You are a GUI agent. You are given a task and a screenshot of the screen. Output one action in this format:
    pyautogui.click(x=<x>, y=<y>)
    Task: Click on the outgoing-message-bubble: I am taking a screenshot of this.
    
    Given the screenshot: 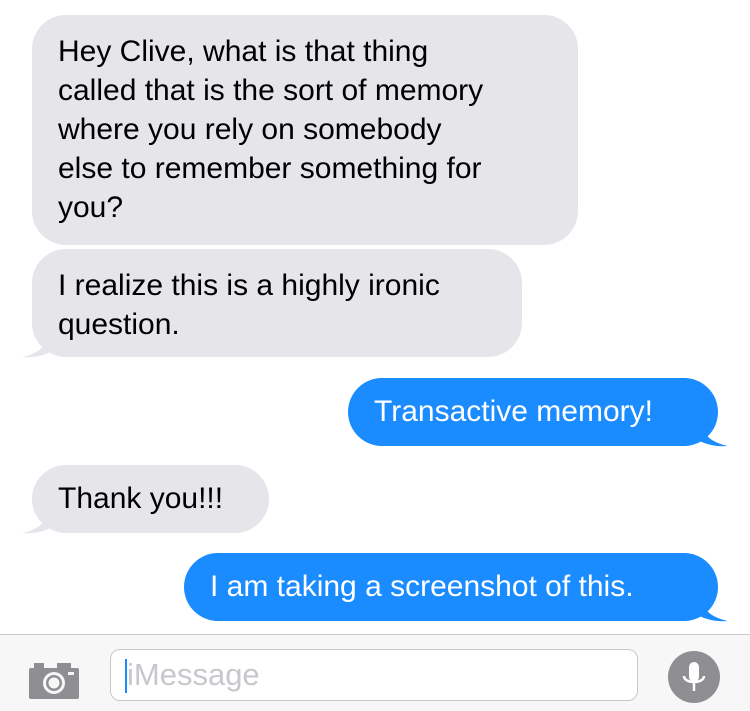 What is the action you would take?
    pyautogui.click(x=451, y=587)
    